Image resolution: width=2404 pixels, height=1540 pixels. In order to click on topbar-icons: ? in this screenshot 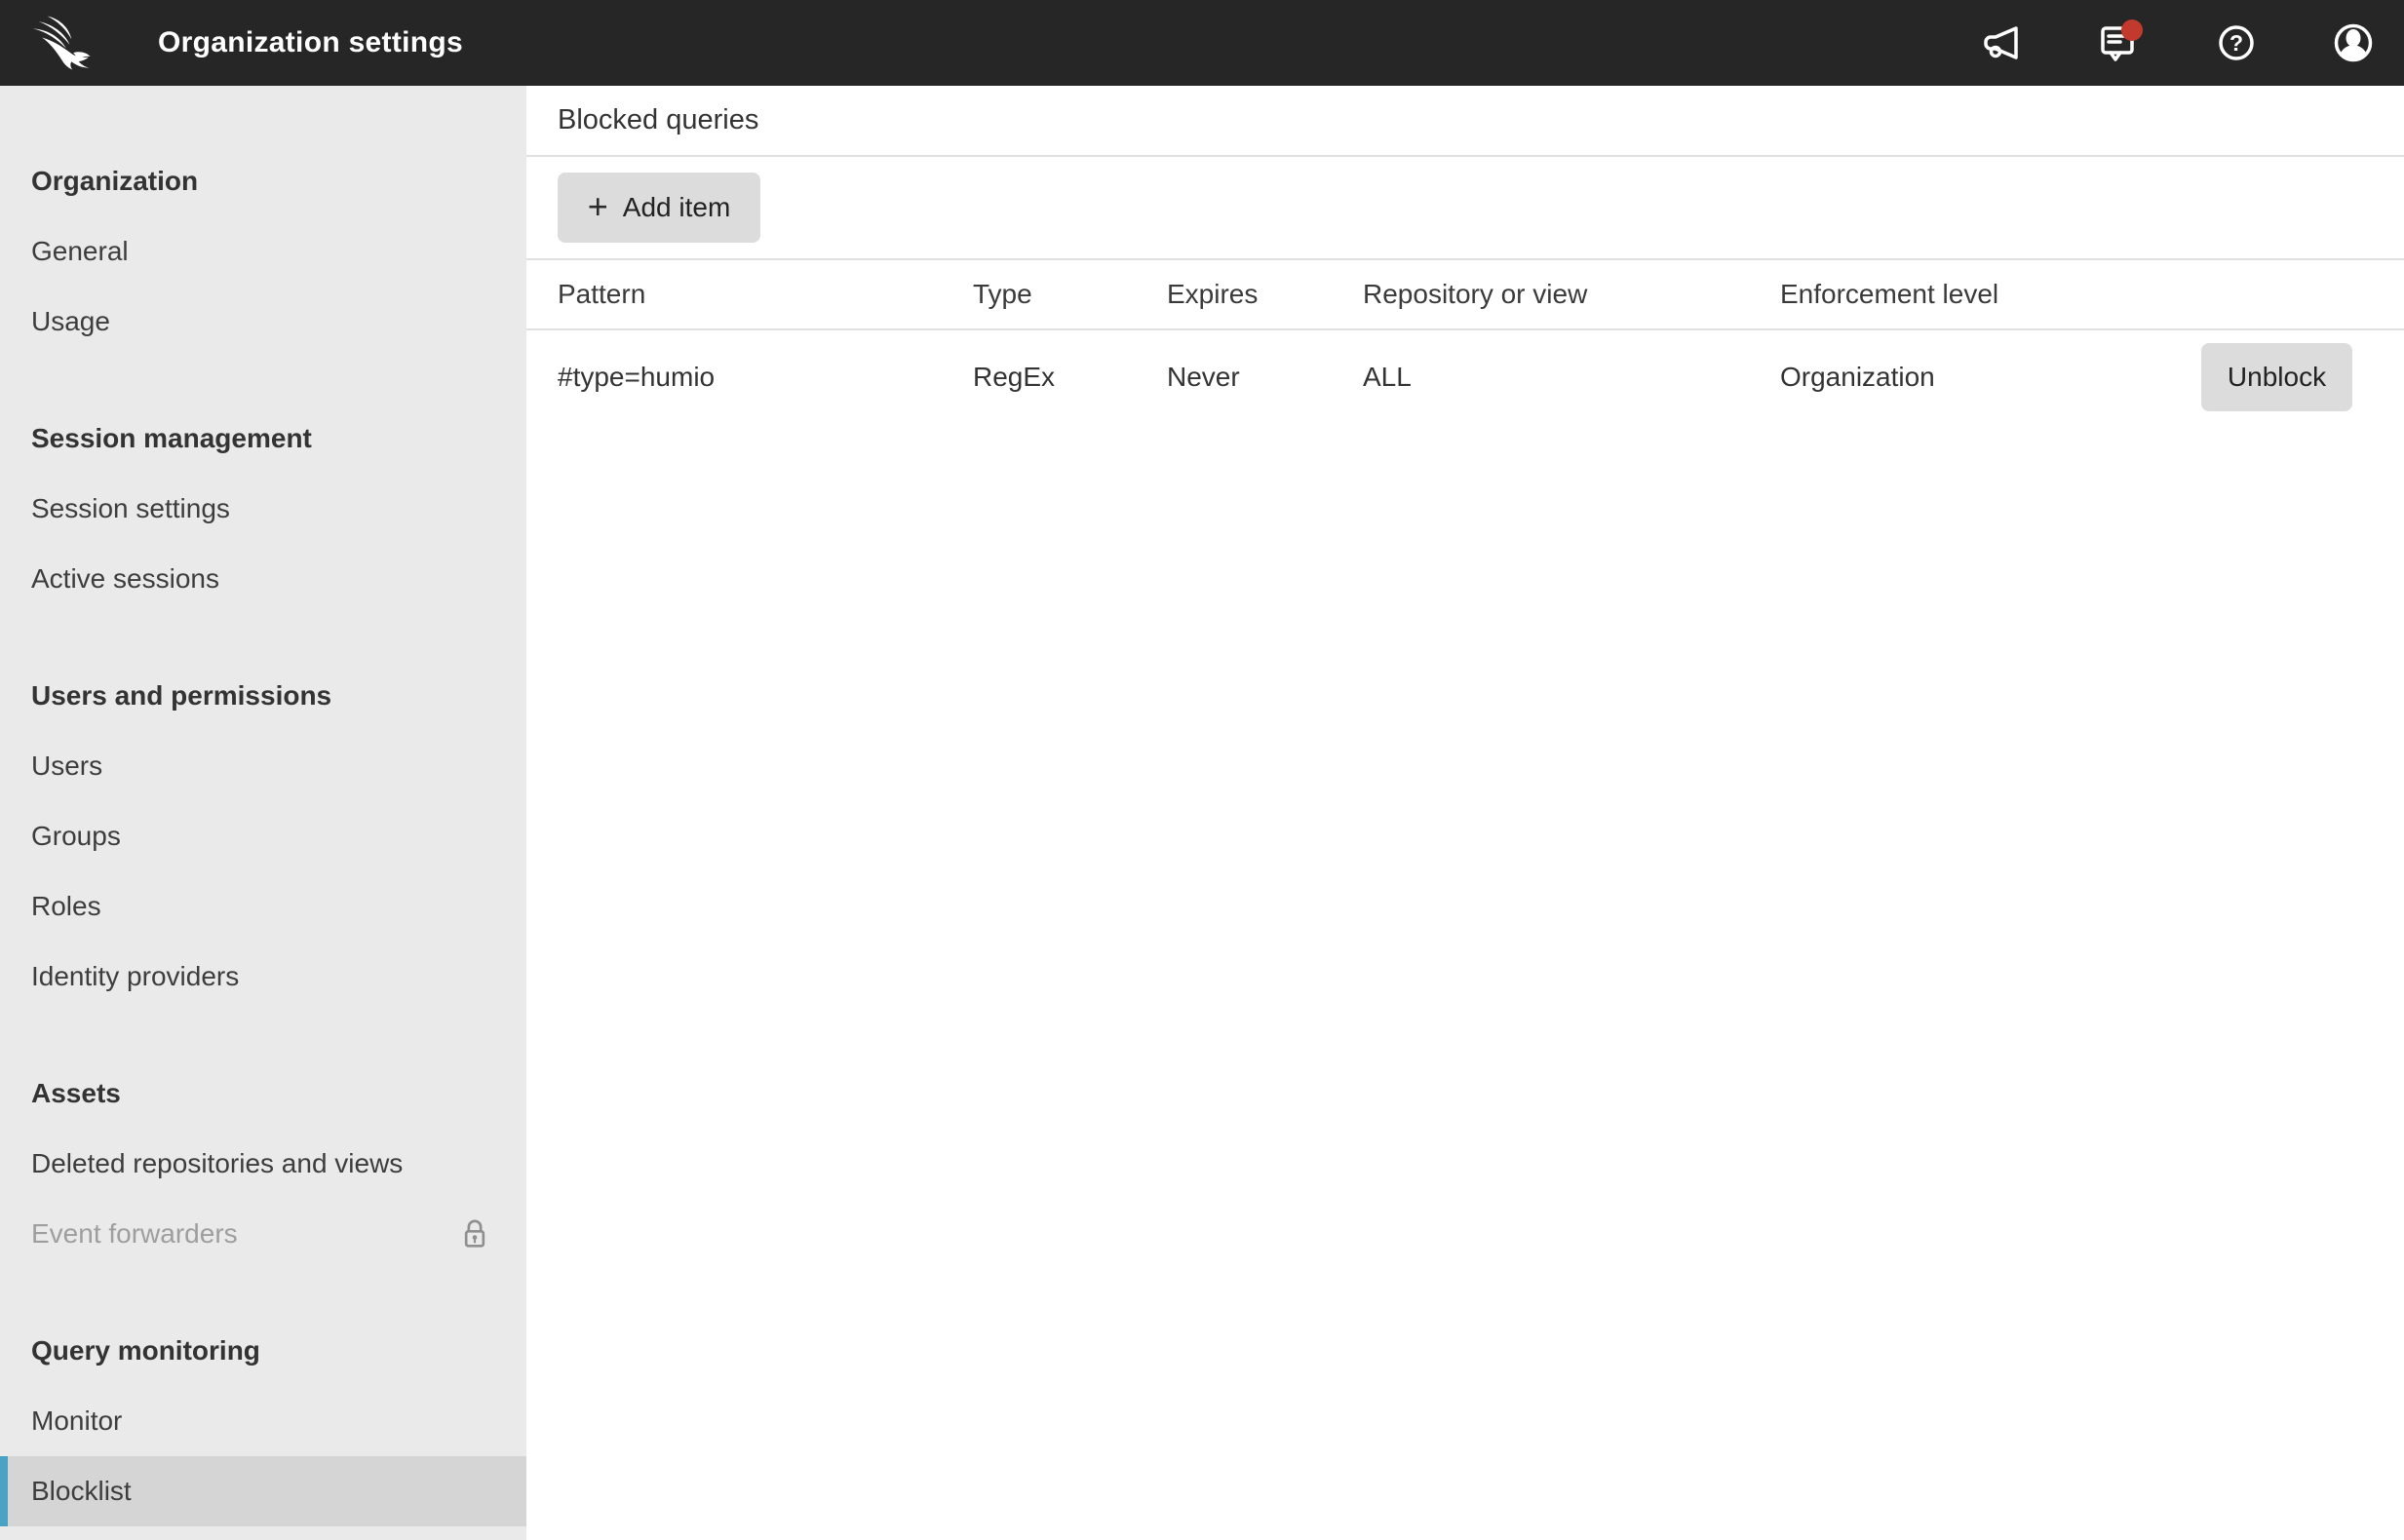, I will do `click(2178, 42)`.